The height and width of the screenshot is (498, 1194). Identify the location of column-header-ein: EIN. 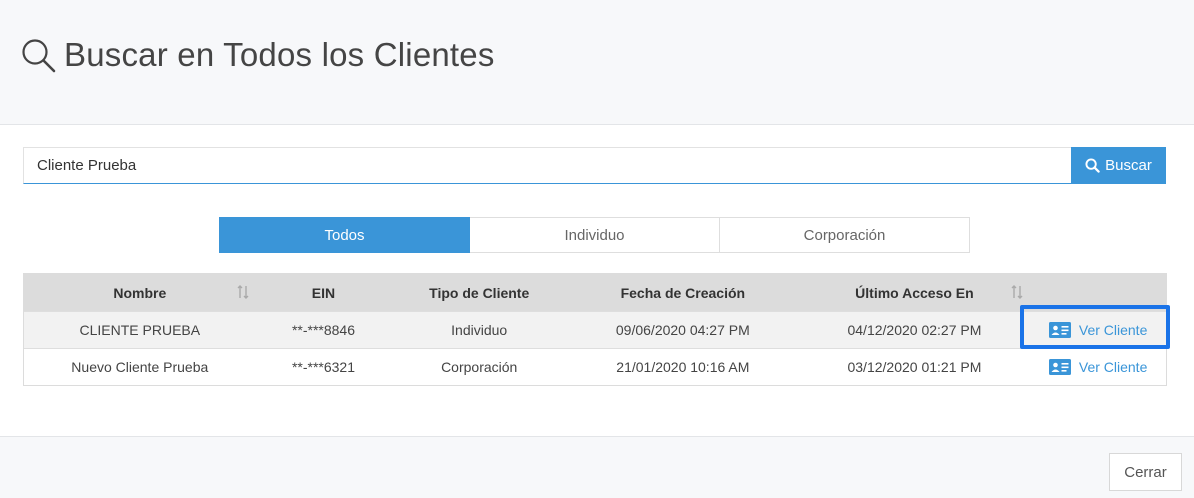
(323, 292).